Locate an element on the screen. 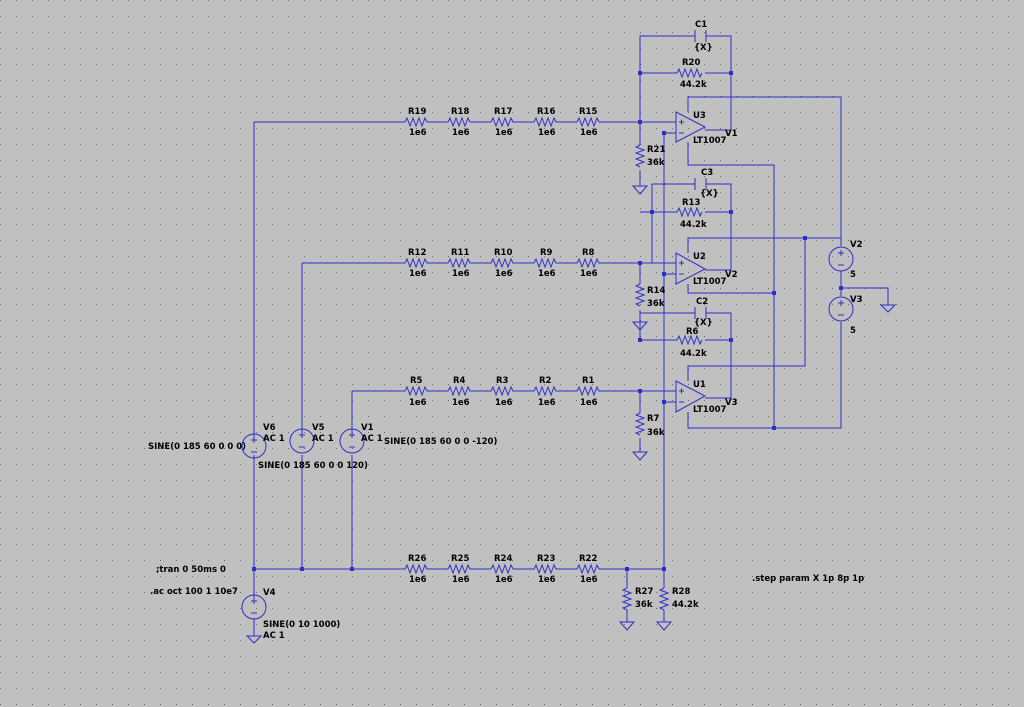  resistor-label: R28 is located at coordinates (681, 592).